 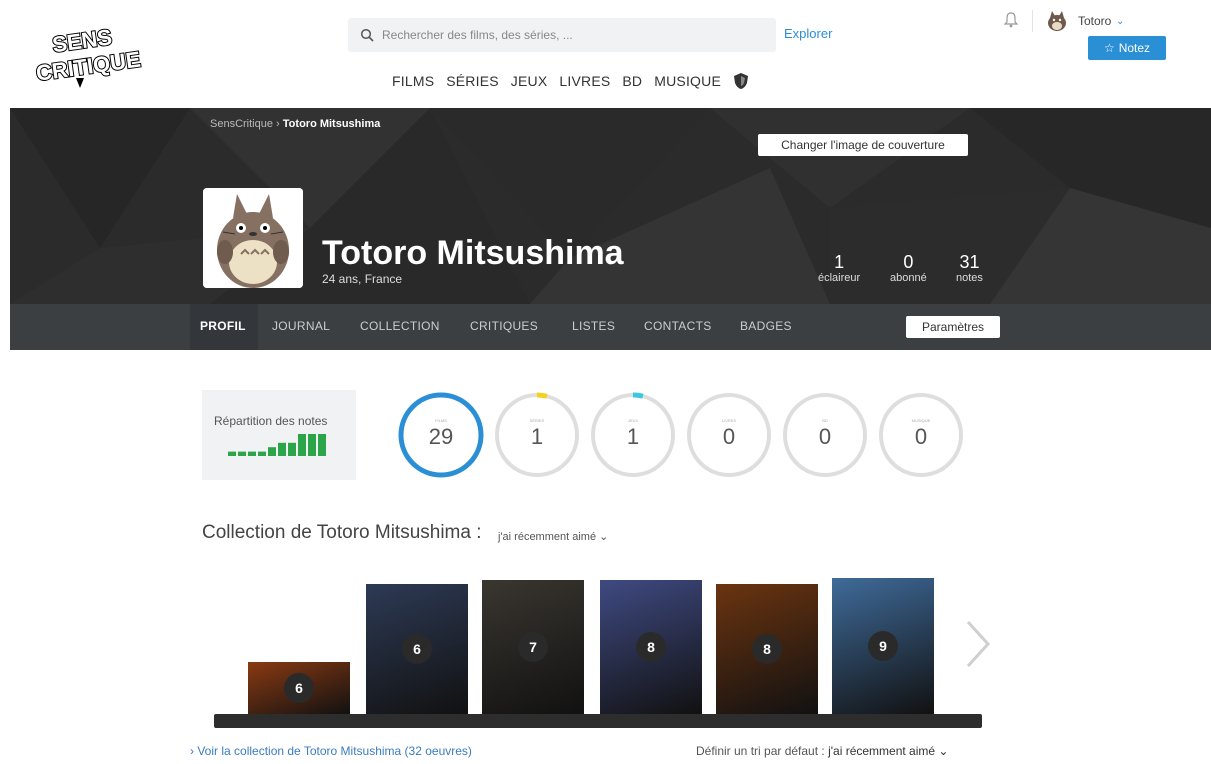 What do you see at coordinates (882, 751) in the screenshot?
I see `default-sort-value: j'ai récemment aimé` at bounding box center [882, 751].